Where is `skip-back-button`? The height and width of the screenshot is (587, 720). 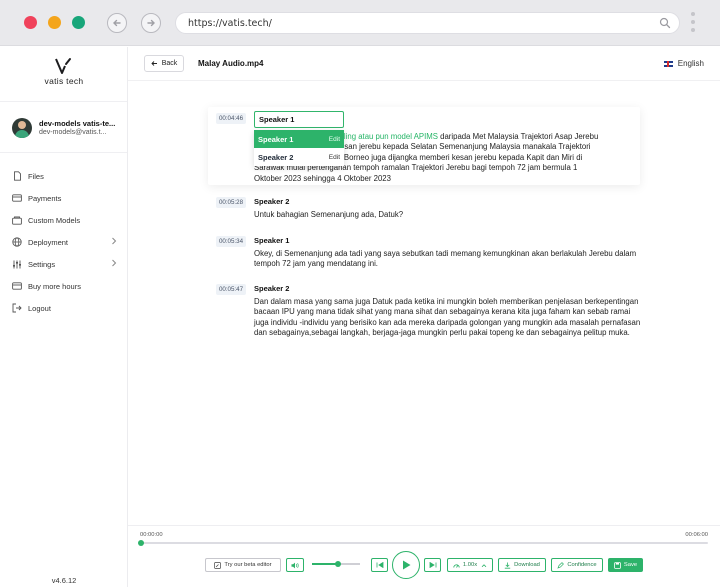
skip-back-button is located at coordinates (379, 565).